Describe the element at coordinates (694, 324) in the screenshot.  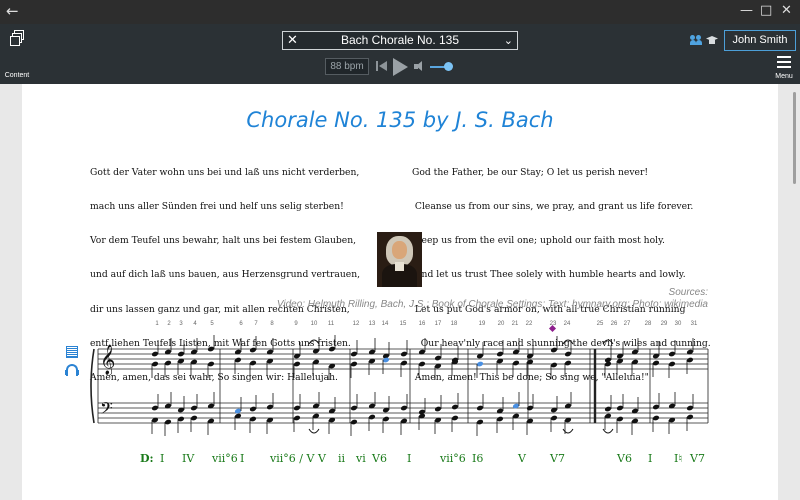
I see `measure-number: 31` at that location.